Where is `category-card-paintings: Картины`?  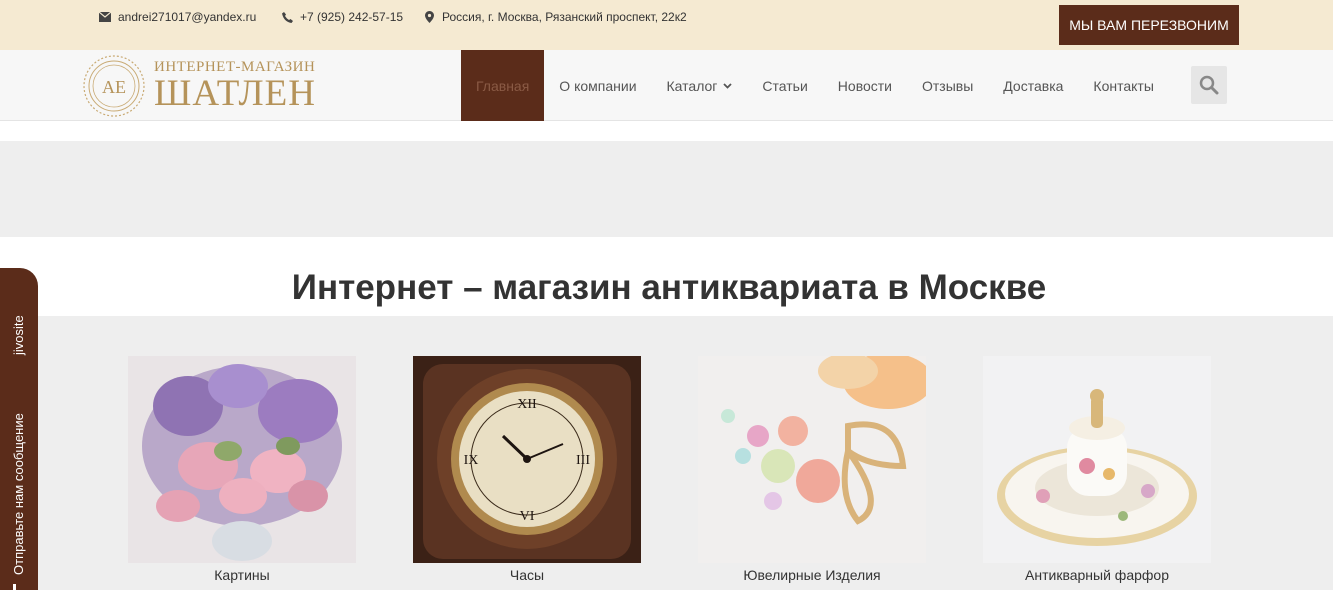 category-card-paintings: Картины is located at coordinates (242, 469).